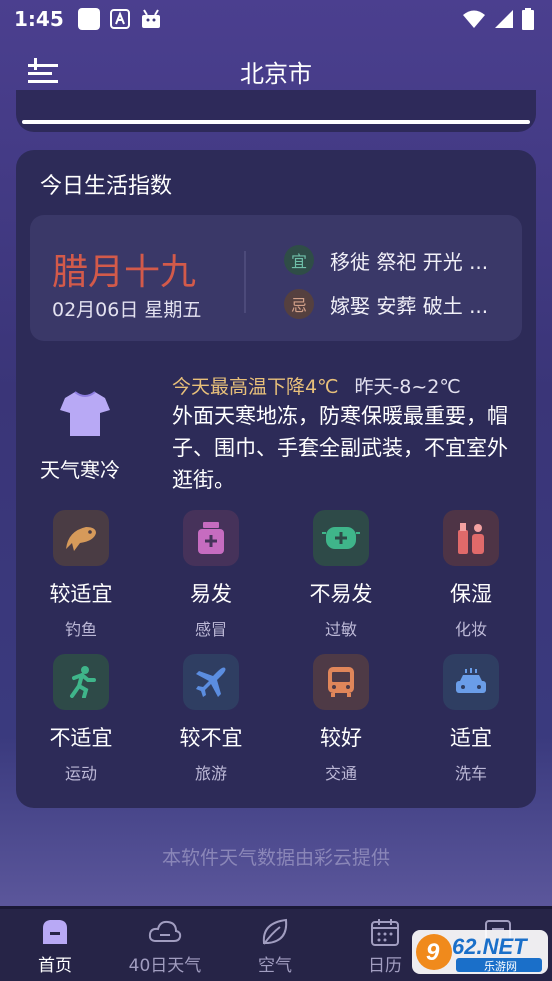 This screenshot has height=981, width=552. Describe the element at coordinates (471, 594) in the screenshot. I see `index-value: 保湿` at that location.